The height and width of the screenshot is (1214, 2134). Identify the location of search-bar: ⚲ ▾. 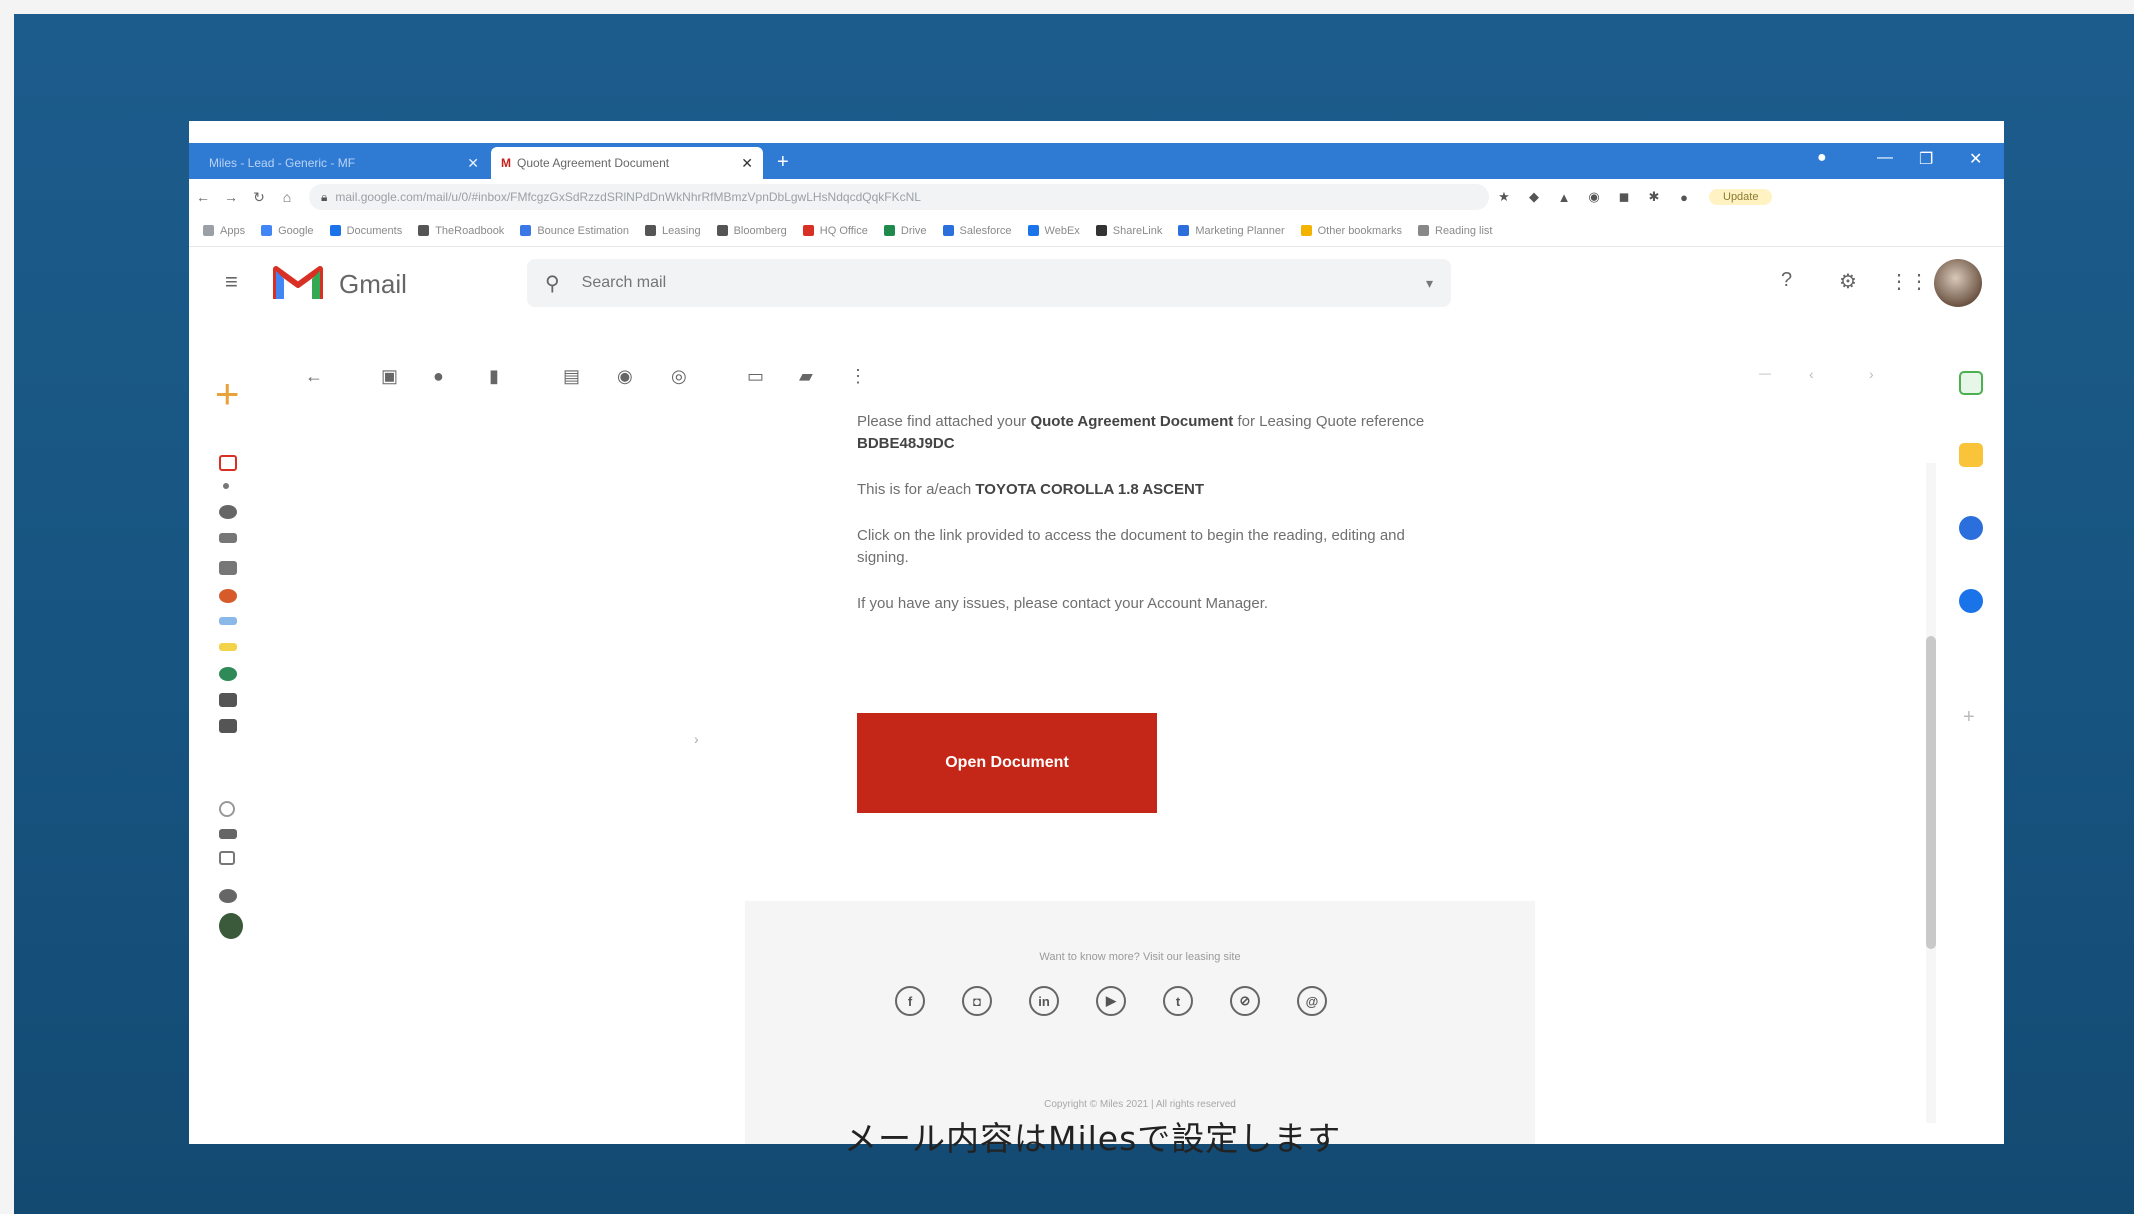
(989, 283).